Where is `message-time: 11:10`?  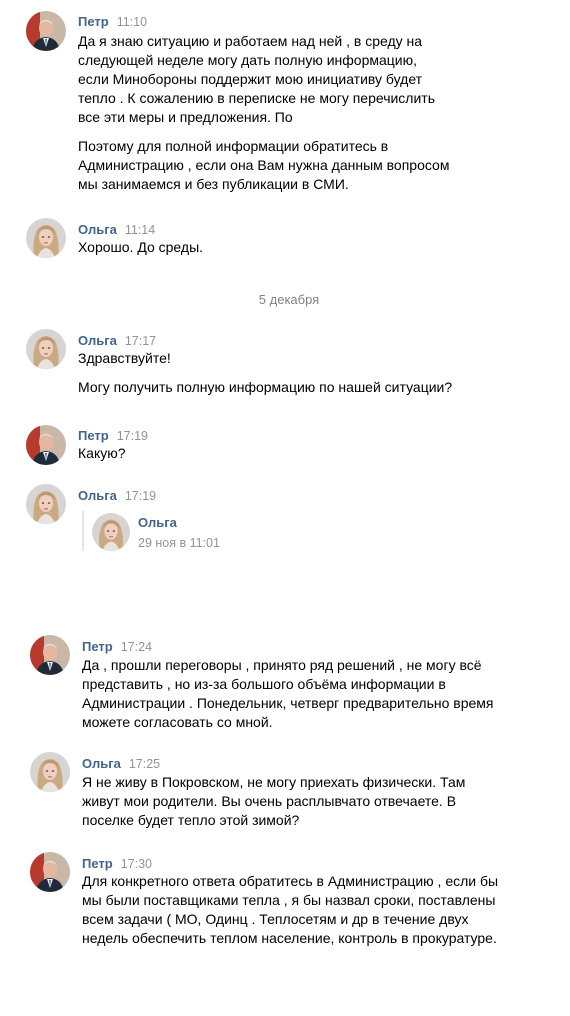
message-time: 11:10 is located at coordinates (132, 22).